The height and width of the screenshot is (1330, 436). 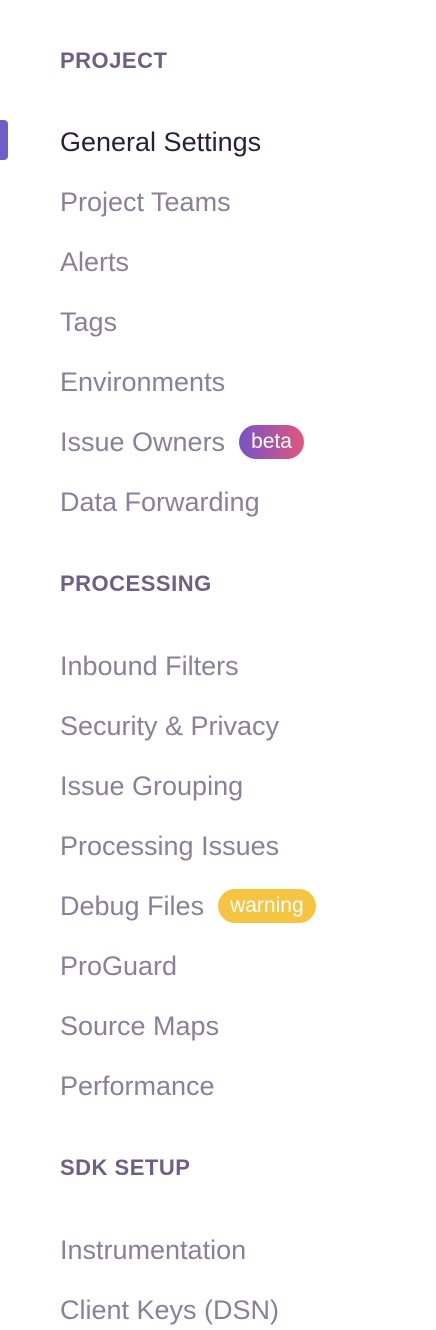 I want to click on nav-item-label: Security & Privacy, so click(x=170, y=726).